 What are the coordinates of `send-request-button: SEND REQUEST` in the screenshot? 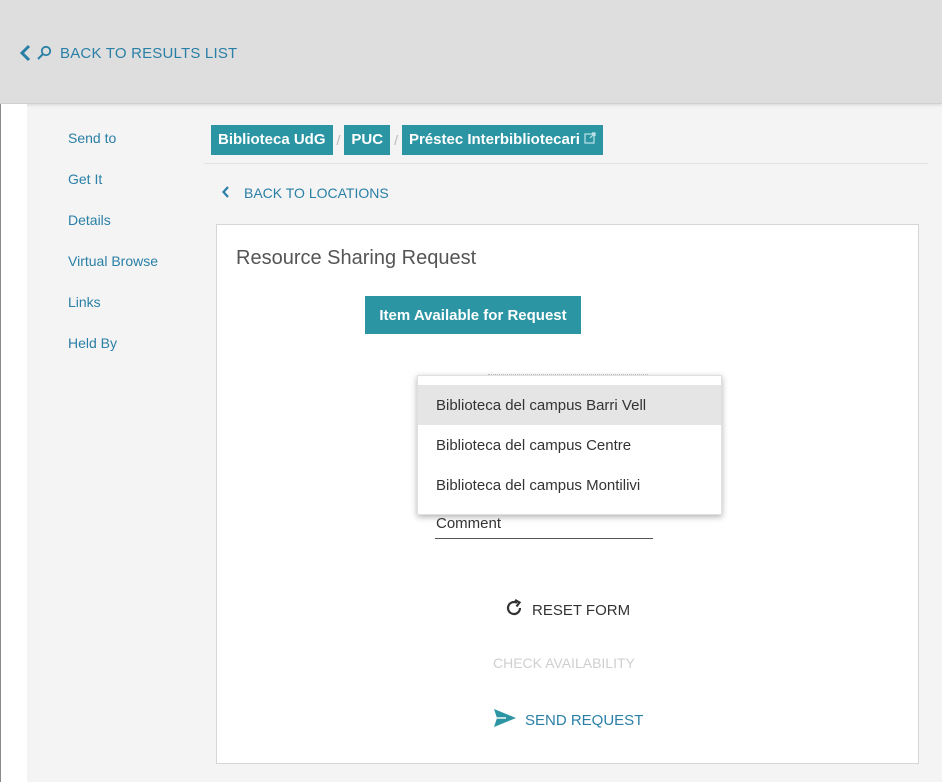 It's located at (568, 720).